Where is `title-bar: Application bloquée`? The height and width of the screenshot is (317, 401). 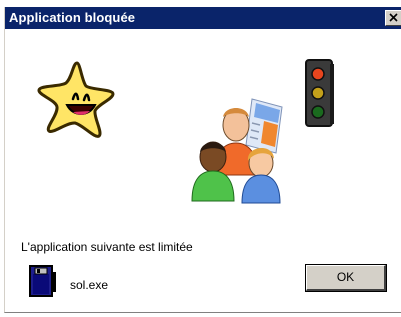 title-bar: Application bloquée is located at coordinates (203, 18).